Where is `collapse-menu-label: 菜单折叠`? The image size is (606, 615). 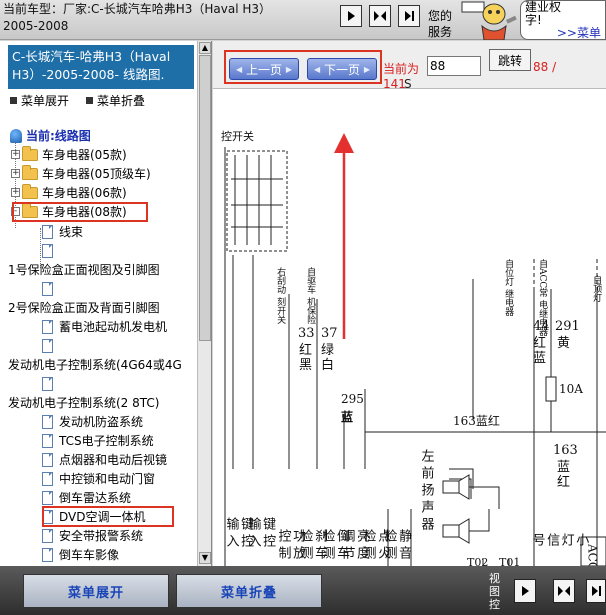 collapse-menu-label: 菜单折叠 is located at coordinates (121, 101).